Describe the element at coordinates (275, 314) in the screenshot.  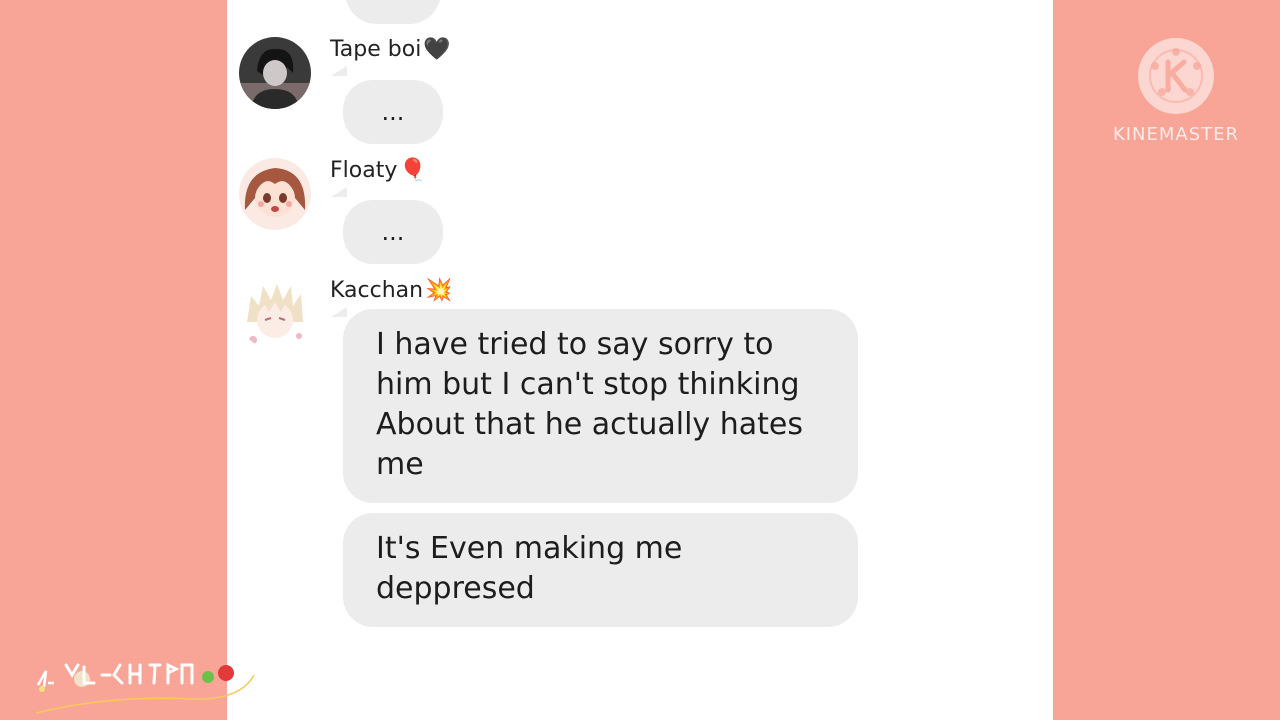
I see `blonde-hair-avatar-icon` at that location.